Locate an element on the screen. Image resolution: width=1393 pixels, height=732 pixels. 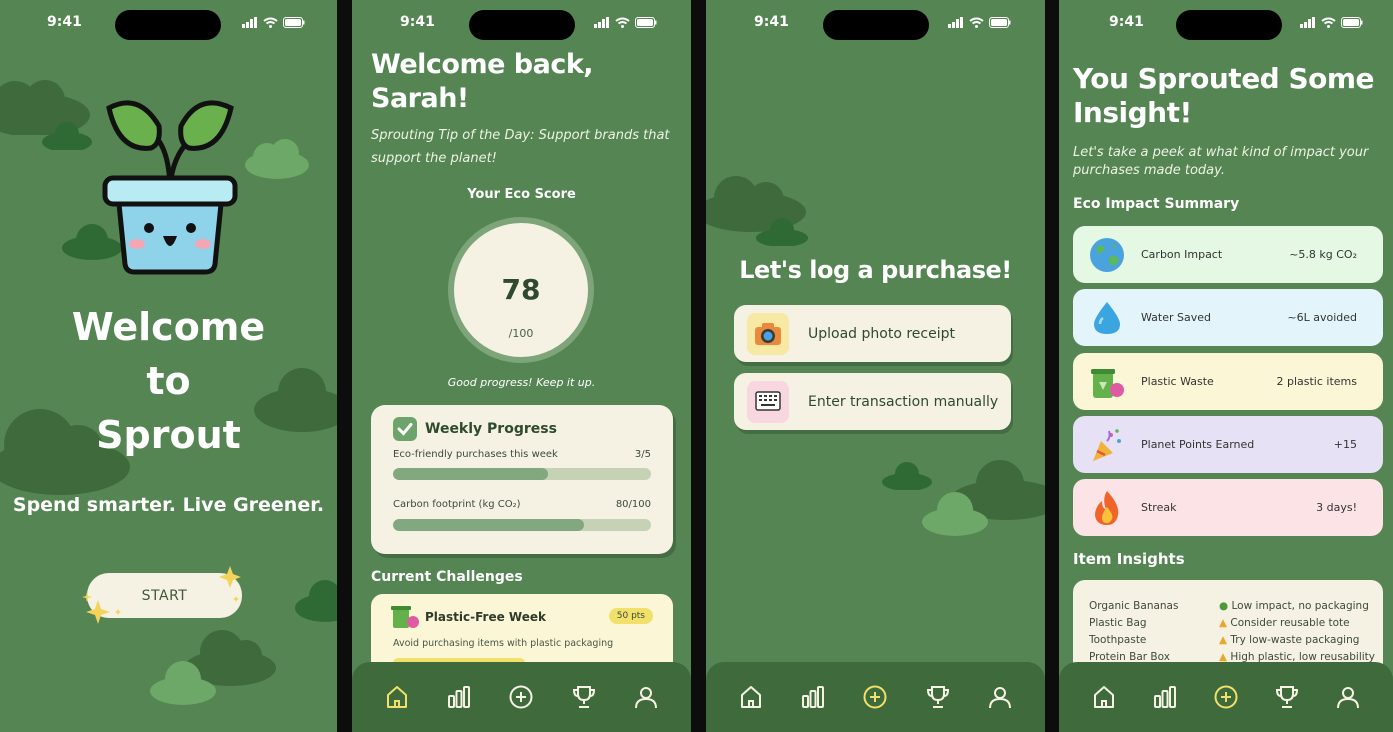
weekly-progress-title: Weekly Progress is located at coordinates (491, 429).